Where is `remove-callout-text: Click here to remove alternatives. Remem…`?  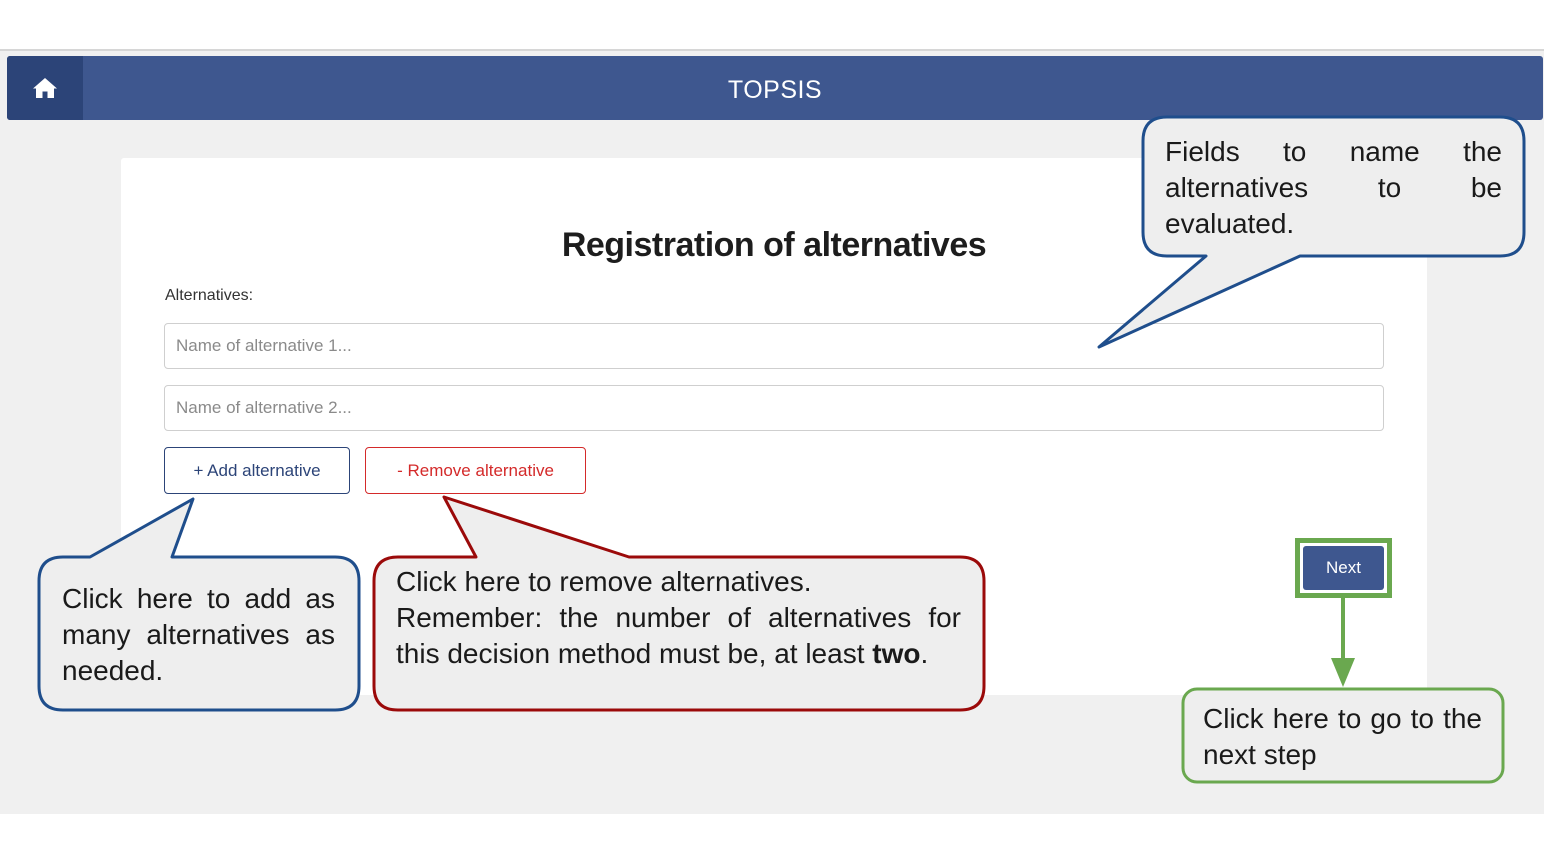
remove-callout-text: Click here to remove alternatives. Remem… is located at coordinates (678, 618).